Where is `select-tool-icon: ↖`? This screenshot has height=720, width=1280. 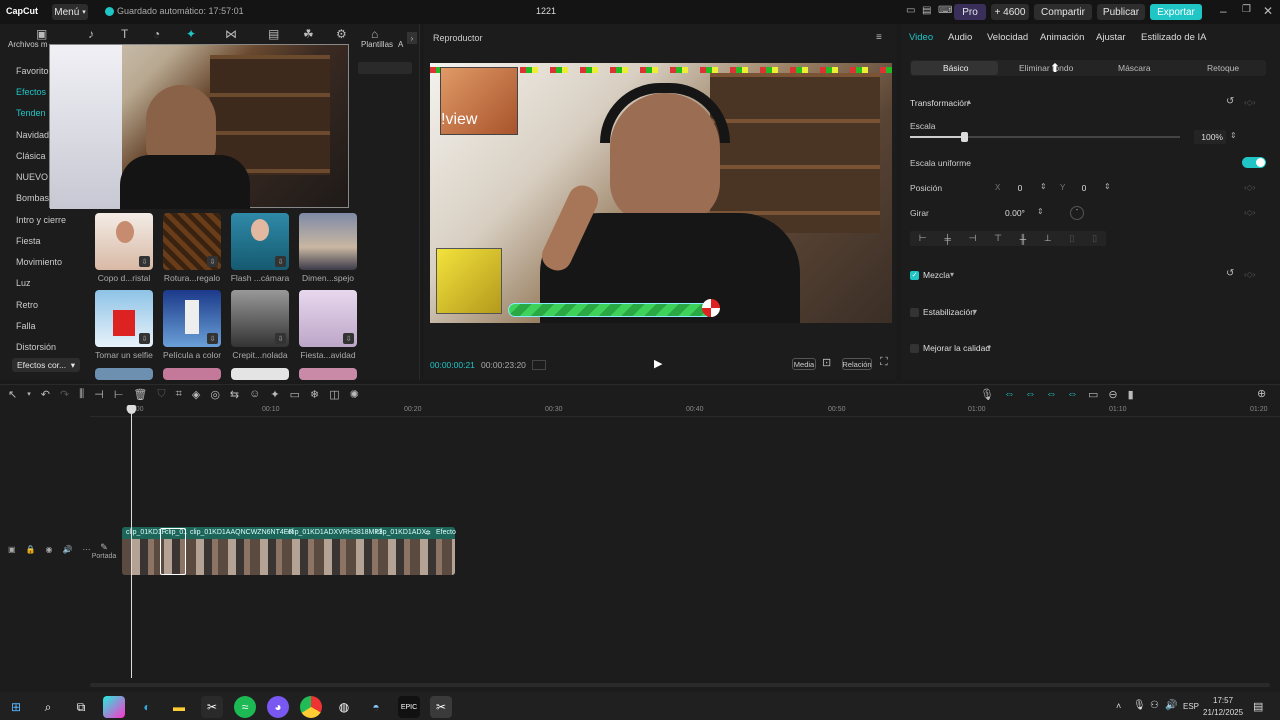
select-tool-icon: ↖ is located at coordinates (12, 394).